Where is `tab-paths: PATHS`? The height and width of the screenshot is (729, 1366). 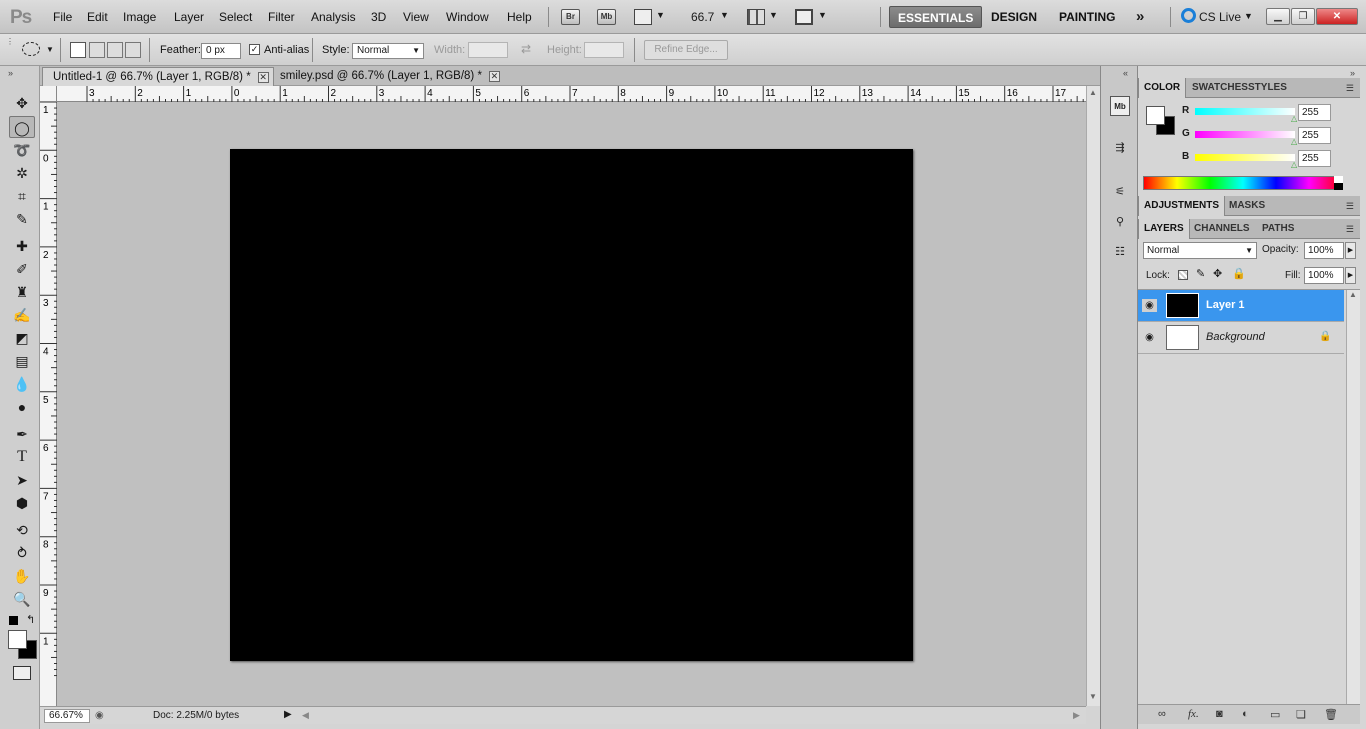
tab-paths: PATHS is located at coordinates (1278, 229).